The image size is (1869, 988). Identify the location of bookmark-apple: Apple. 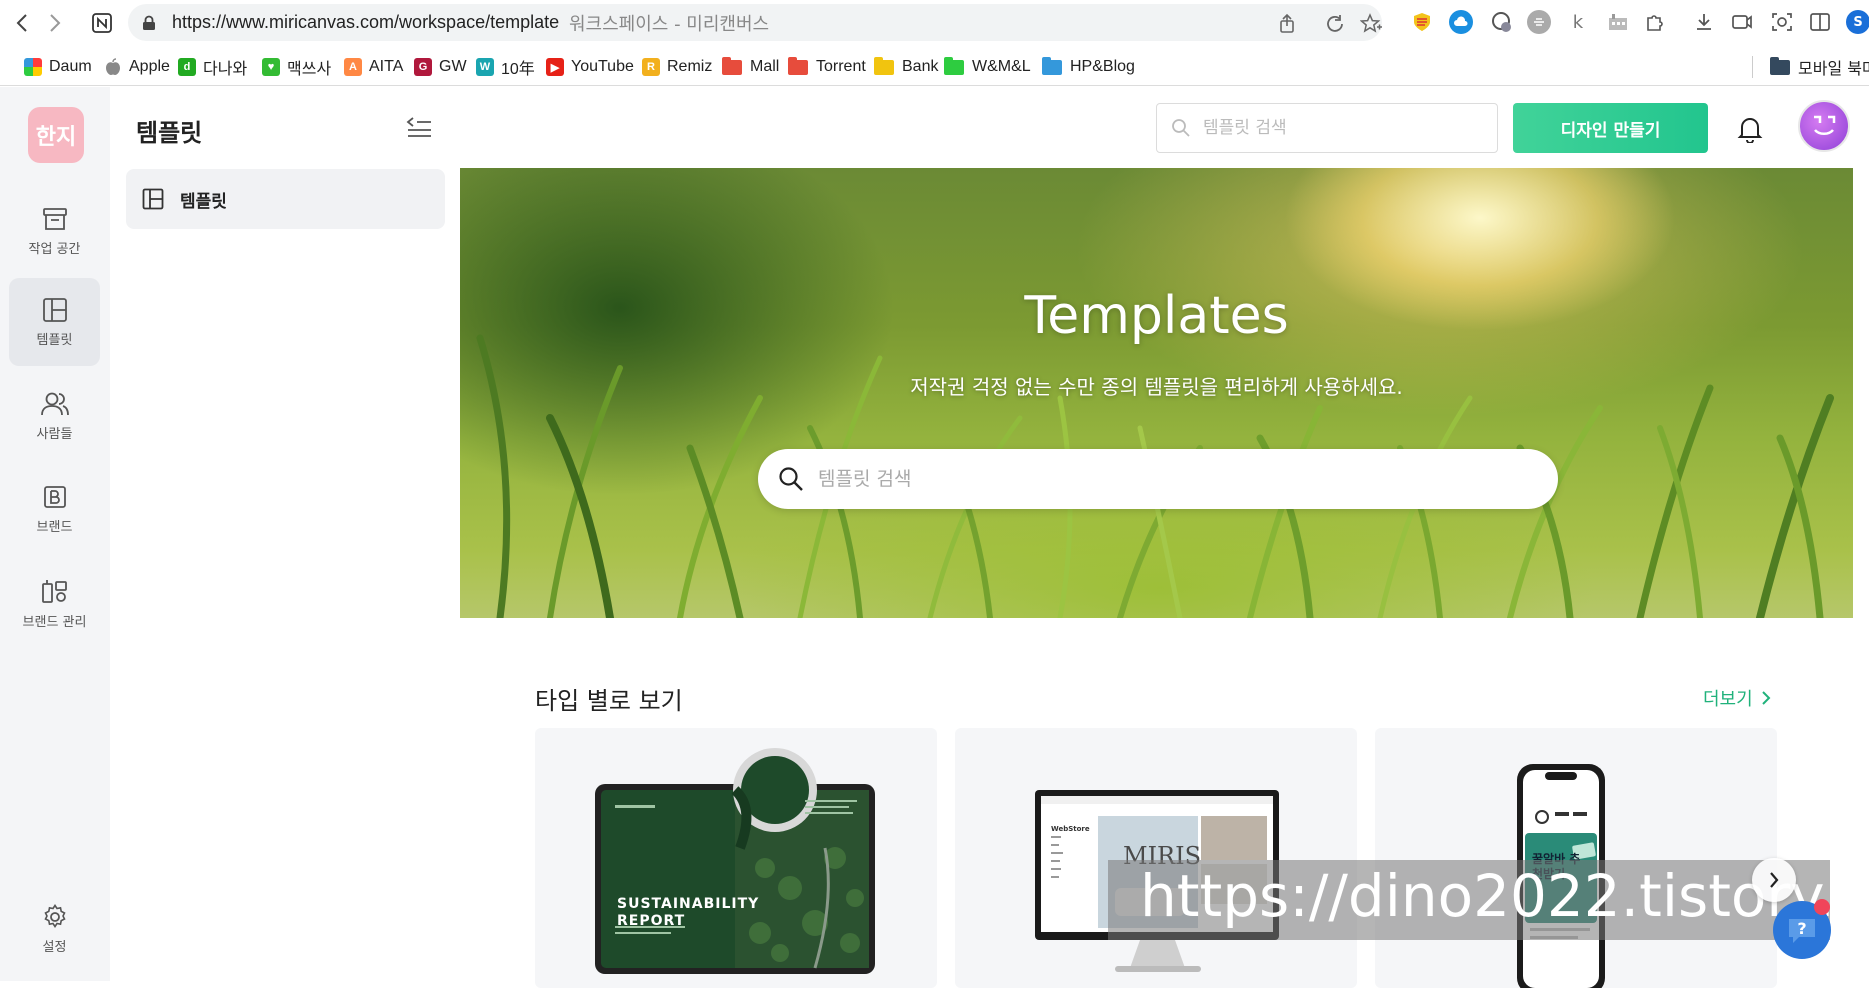
(137, 67).